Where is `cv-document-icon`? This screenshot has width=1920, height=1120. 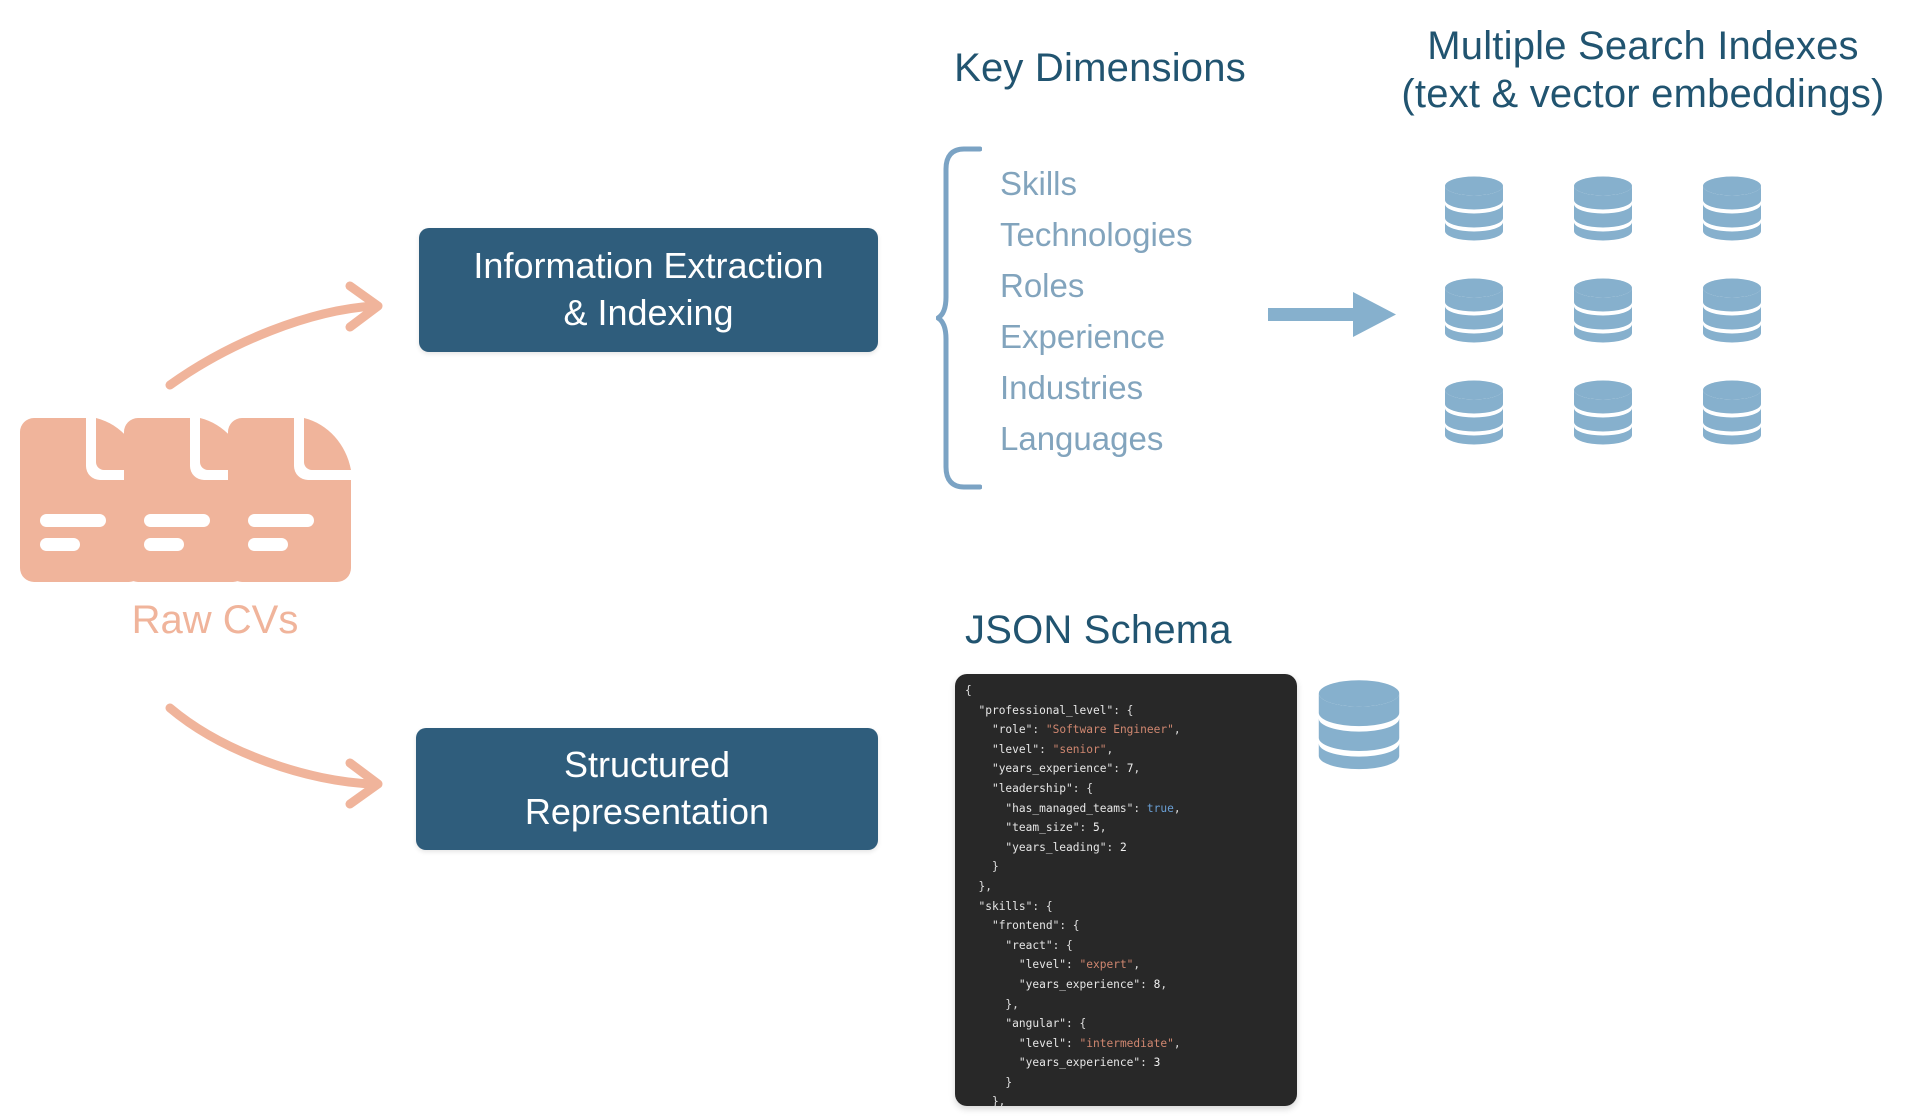
cv-document-icon is located at coordinates (289, 500).